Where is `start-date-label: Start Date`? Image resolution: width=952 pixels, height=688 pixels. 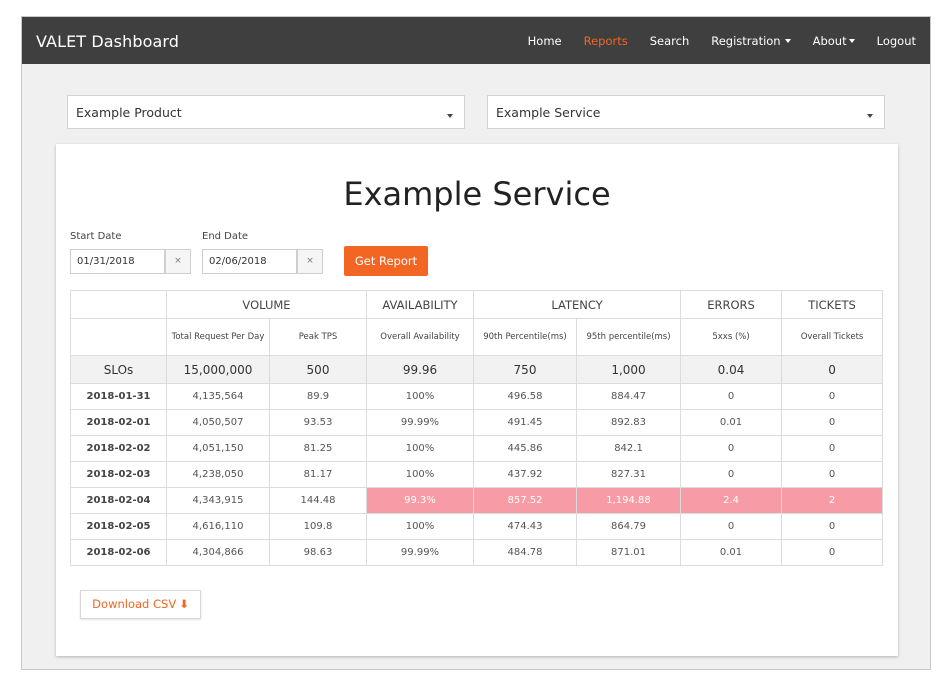
start-date-label: Start Date is located at coordinates (96, 236).